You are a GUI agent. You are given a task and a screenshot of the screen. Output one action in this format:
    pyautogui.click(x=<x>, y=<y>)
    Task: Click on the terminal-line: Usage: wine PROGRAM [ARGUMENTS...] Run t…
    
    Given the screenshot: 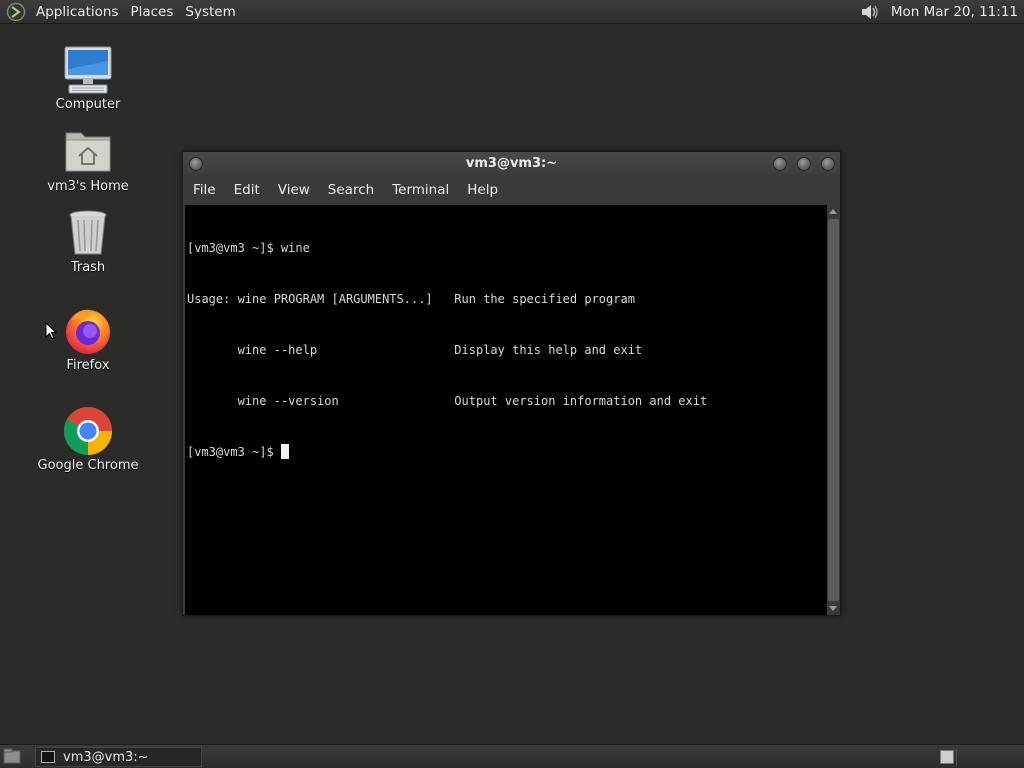 What is the action you would take?
    pyautogui.click(x=411, y=299)
    